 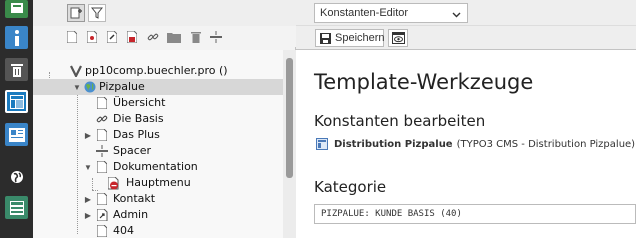 What do you see at coordinates (131, 214) in the screenshot?
I see `tree-node-label: Admin` at bounding box center [131, 214].